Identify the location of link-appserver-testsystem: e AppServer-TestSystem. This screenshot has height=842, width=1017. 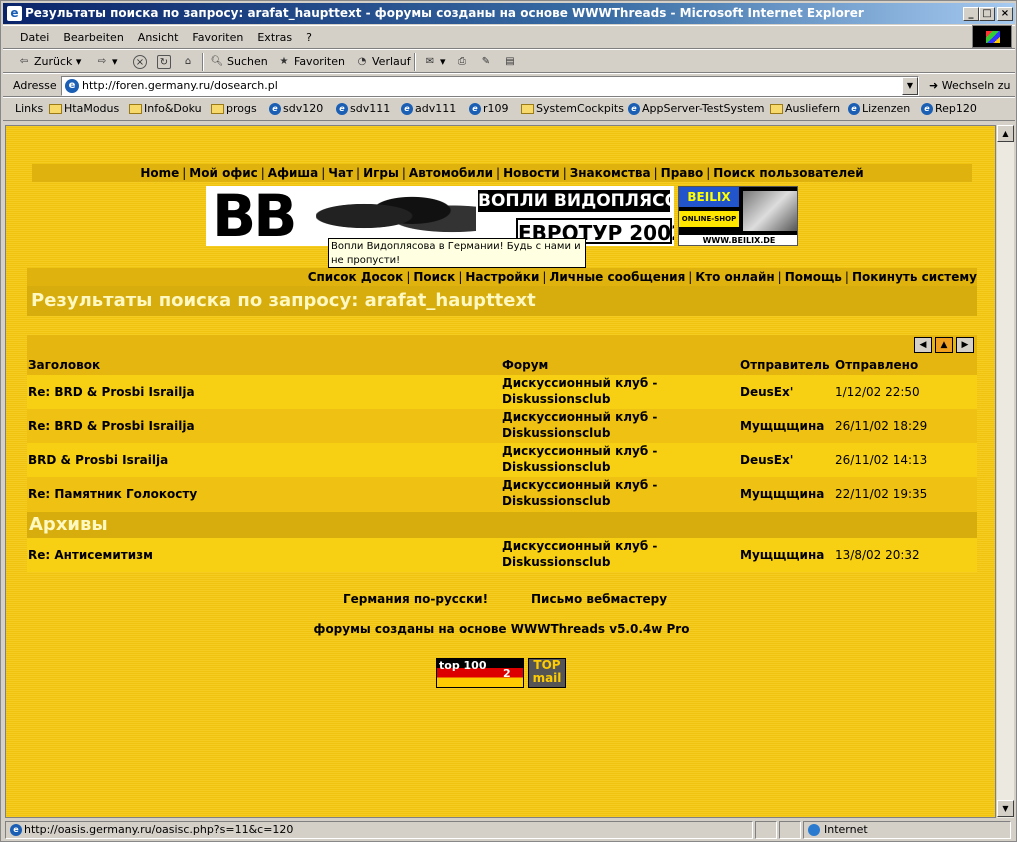
(696, 108).